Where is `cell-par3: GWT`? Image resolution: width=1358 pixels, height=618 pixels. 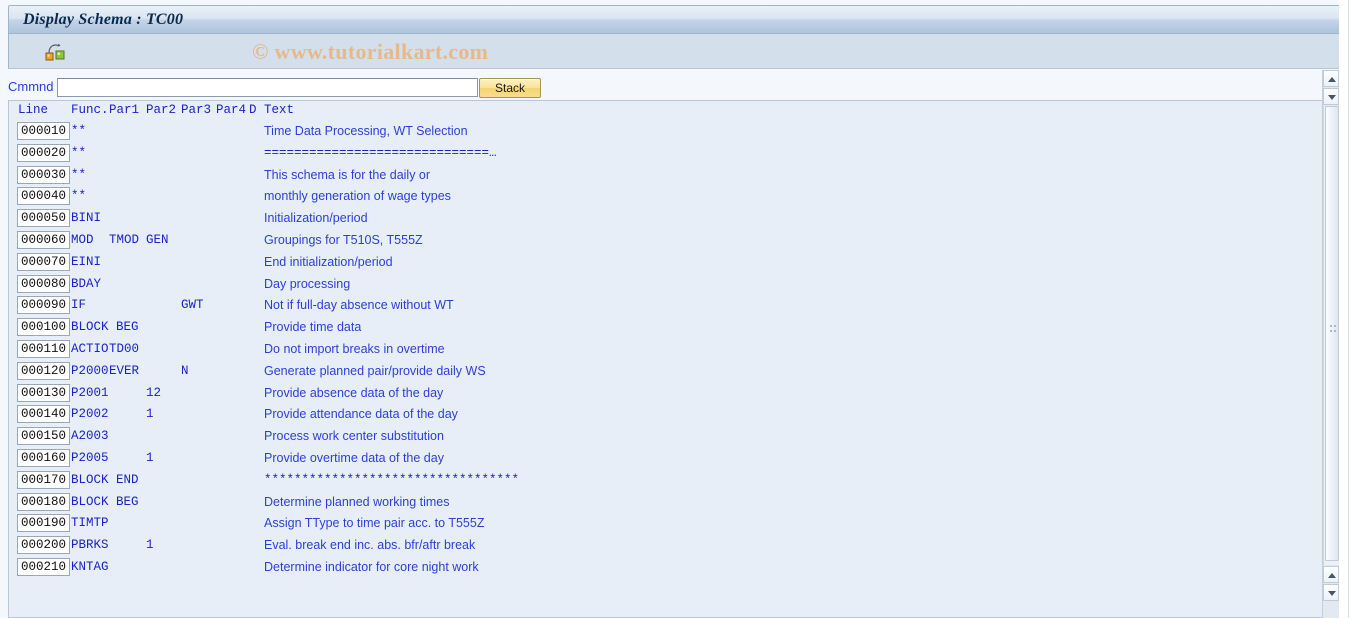 cell-par3: GWT is located at coordinates (192, 305).